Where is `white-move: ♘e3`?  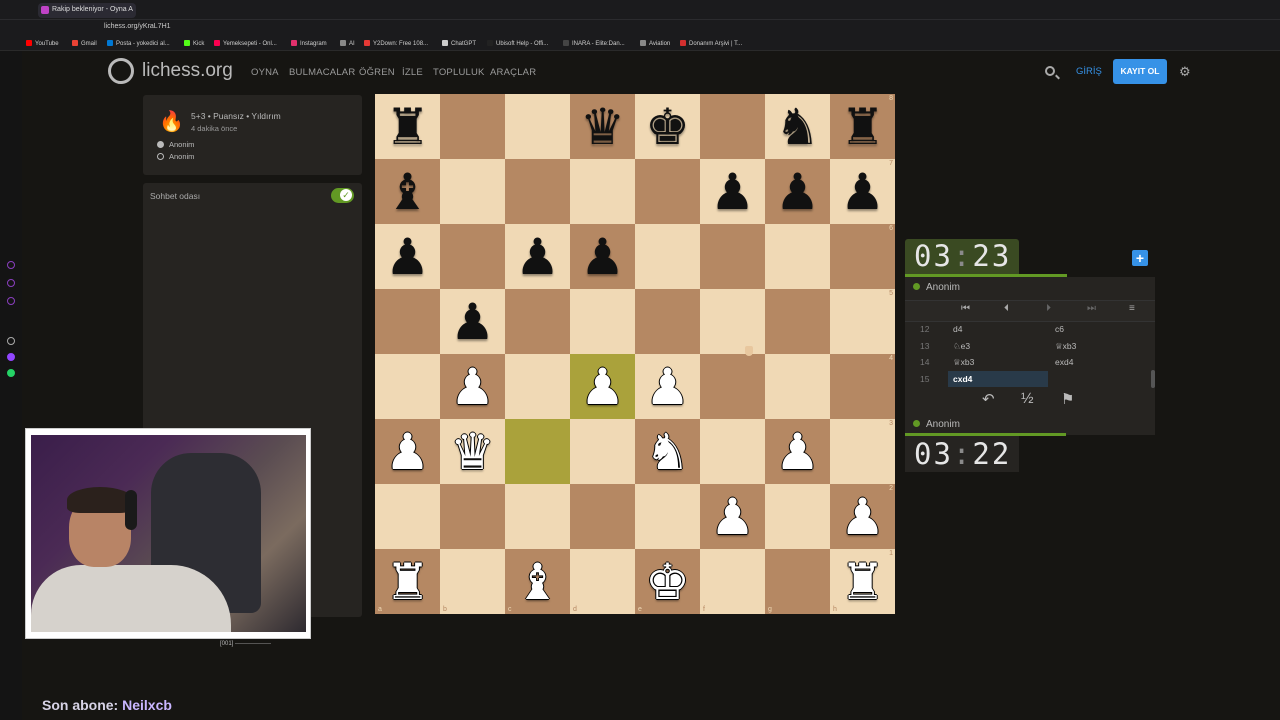 white-move: ♘e3 is located at coordinates (961, 346).